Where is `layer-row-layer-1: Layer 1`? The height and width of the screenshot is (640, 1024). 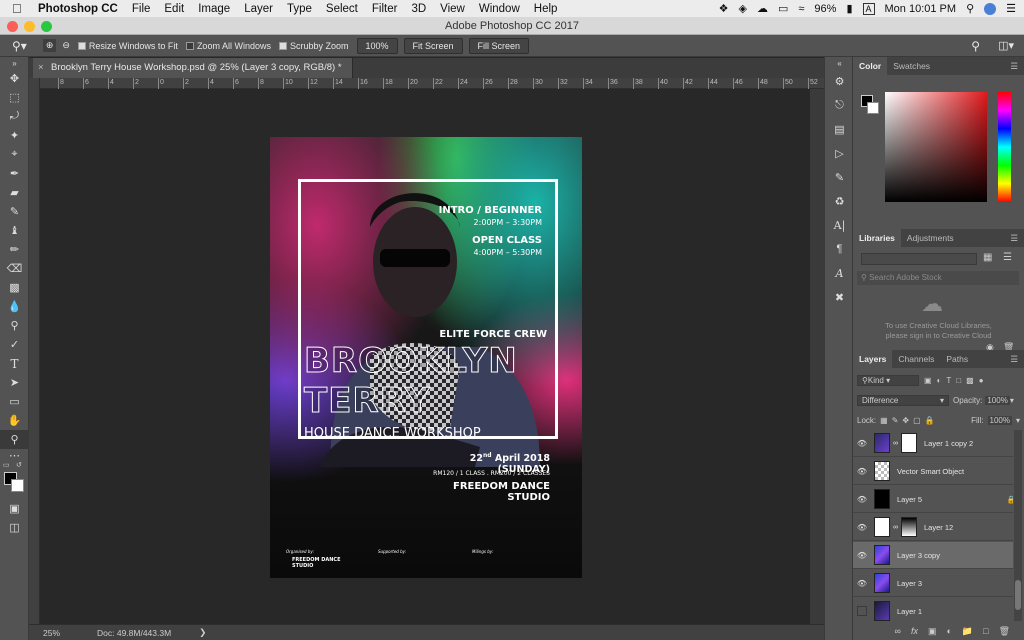
layer-row-layer-1: Layer 1 is located at coordinates (933, 609).